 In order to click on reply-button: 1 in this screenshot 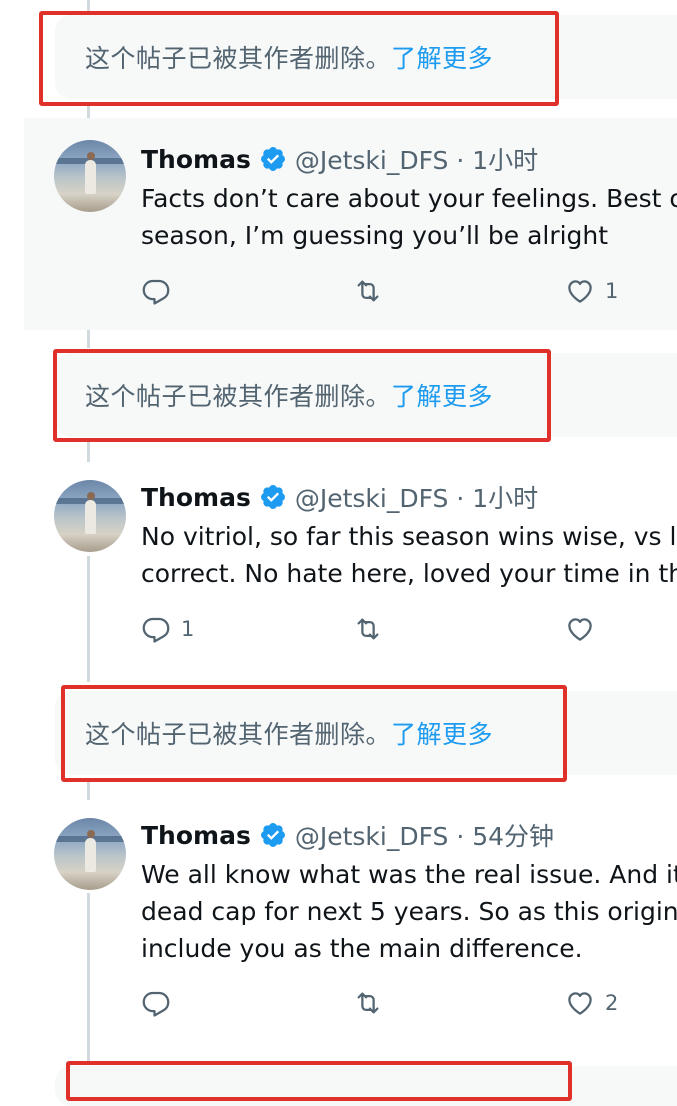, I will do `click(167, 629)`.